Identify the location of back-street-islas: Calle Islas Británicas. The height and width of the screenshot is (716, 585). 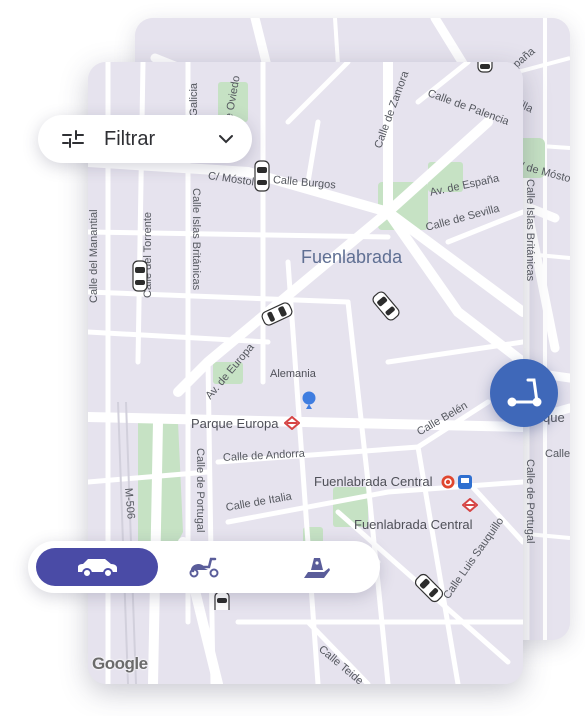
(530, 230).